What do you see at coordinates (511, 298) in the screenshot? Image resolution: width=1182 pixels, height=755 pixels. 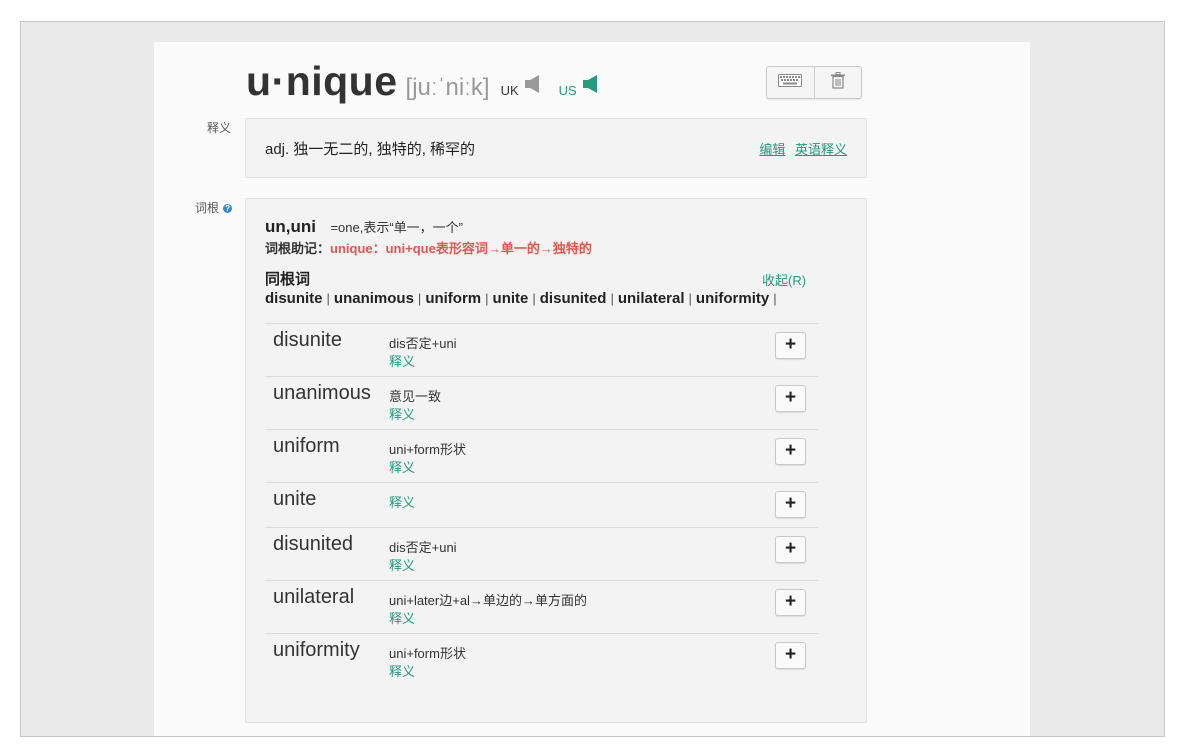 I see `cognate-word: unite` at bounding box center [511, 298].